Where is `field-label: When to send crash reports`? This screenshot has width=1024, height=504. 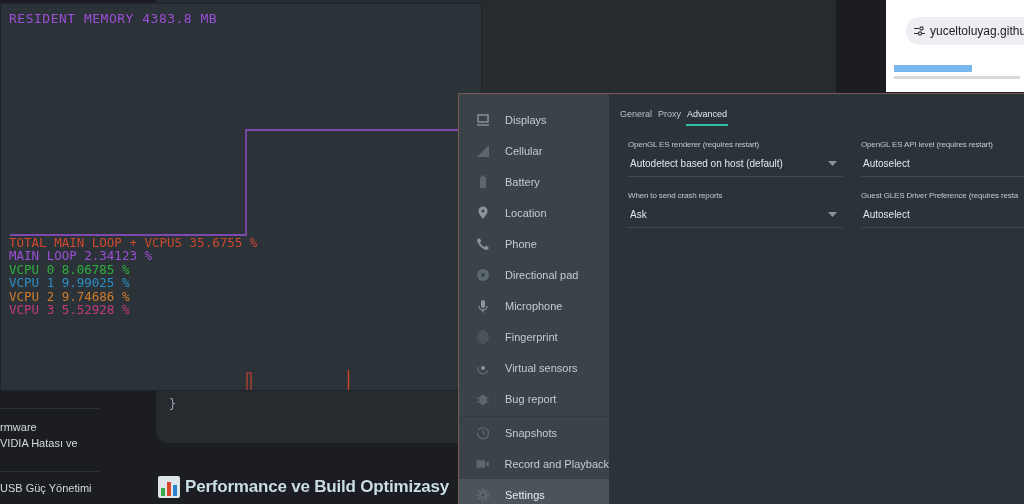 field-label: When to send crash reports is located at coordinates (676, 195).